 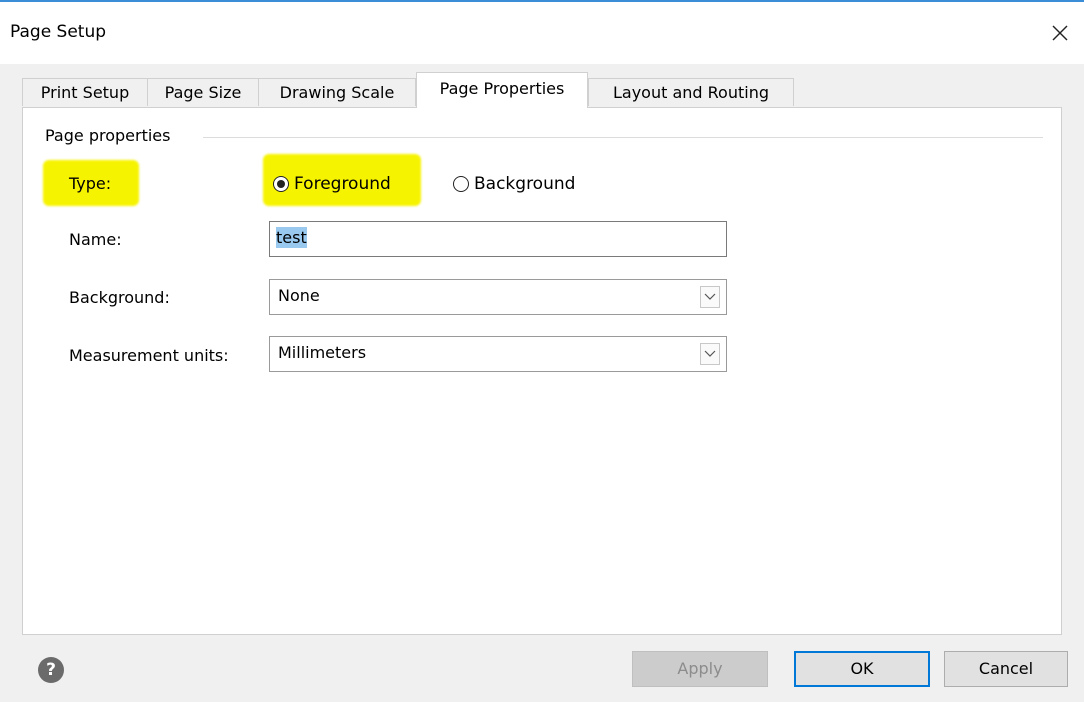 I want to click on type-label: Type:, so click(x=90, y=183).